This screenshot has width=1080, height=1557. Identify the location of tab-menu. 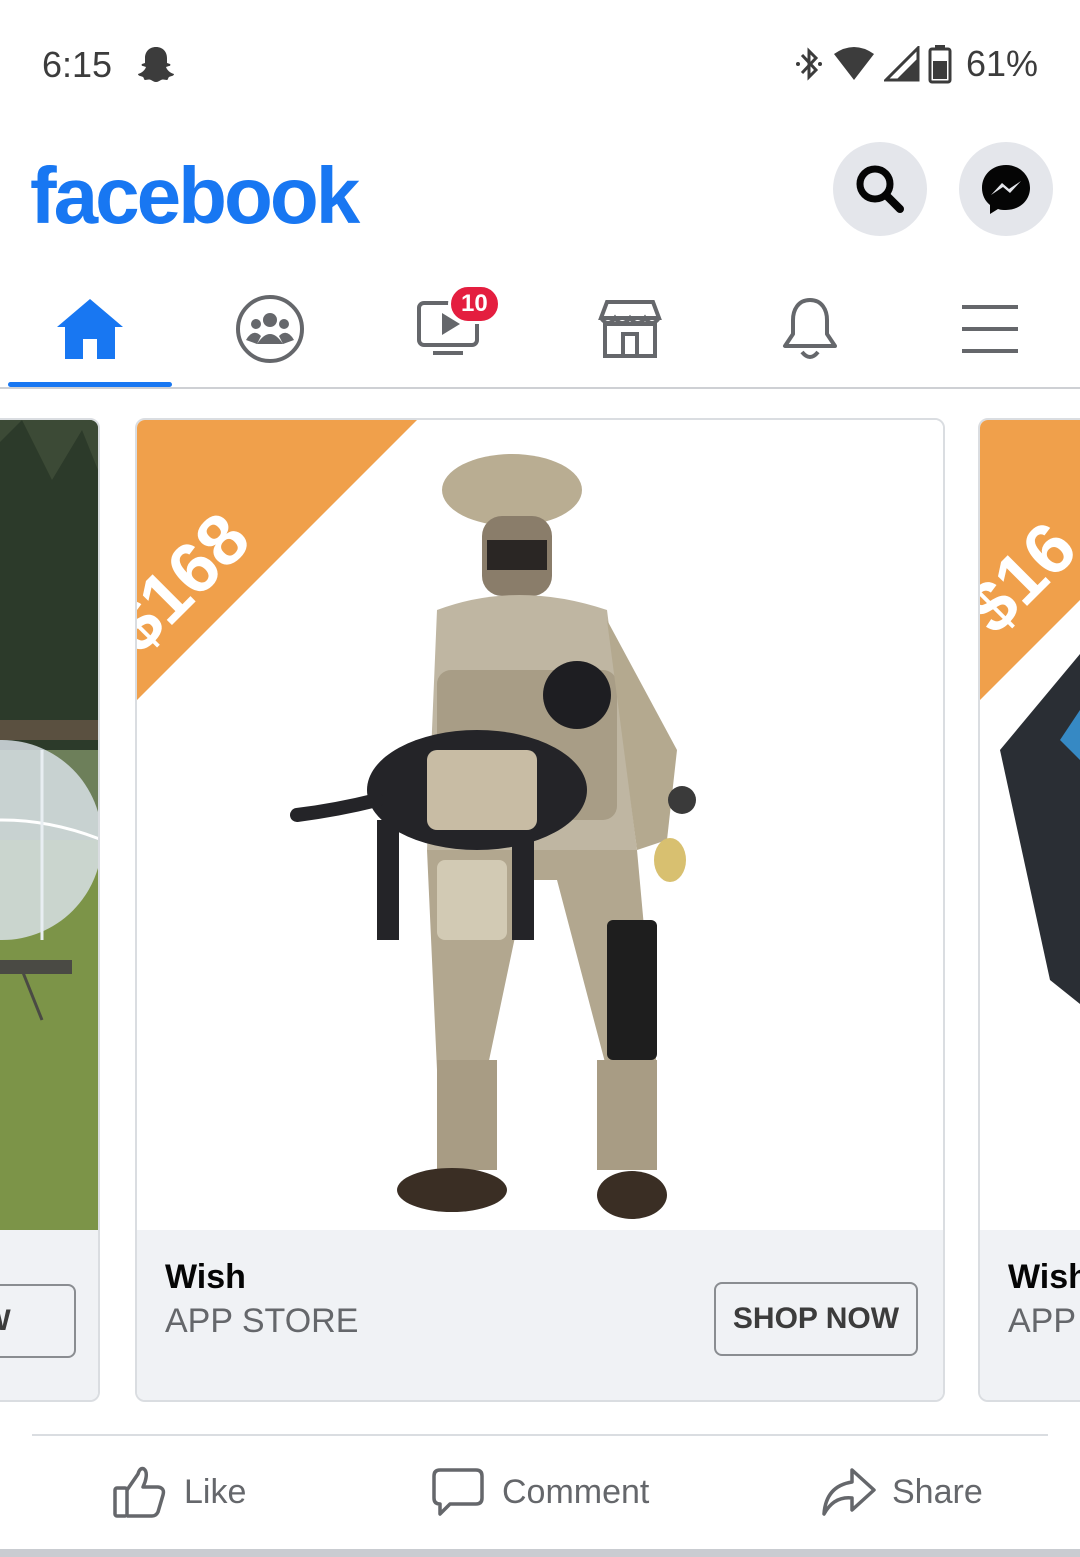
(990, 328).